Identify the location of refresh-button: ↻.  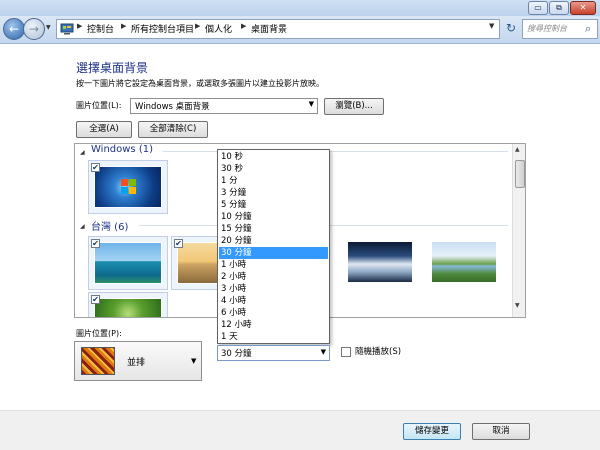
(511, 29).